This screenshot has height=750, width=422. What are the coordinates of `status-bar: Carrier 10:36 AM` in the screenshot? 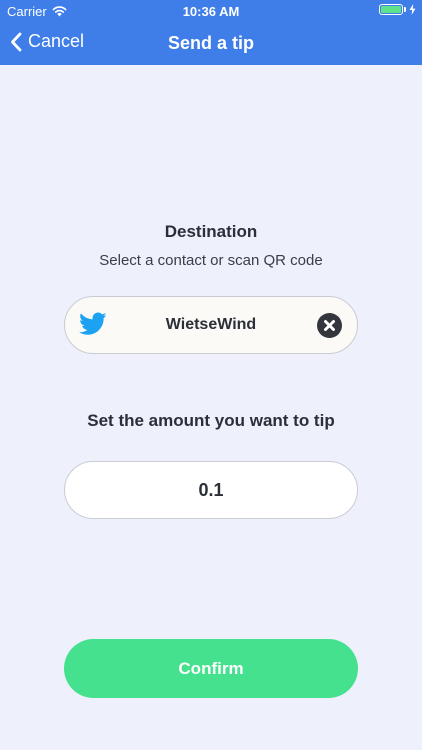 It's located at (211, 11).